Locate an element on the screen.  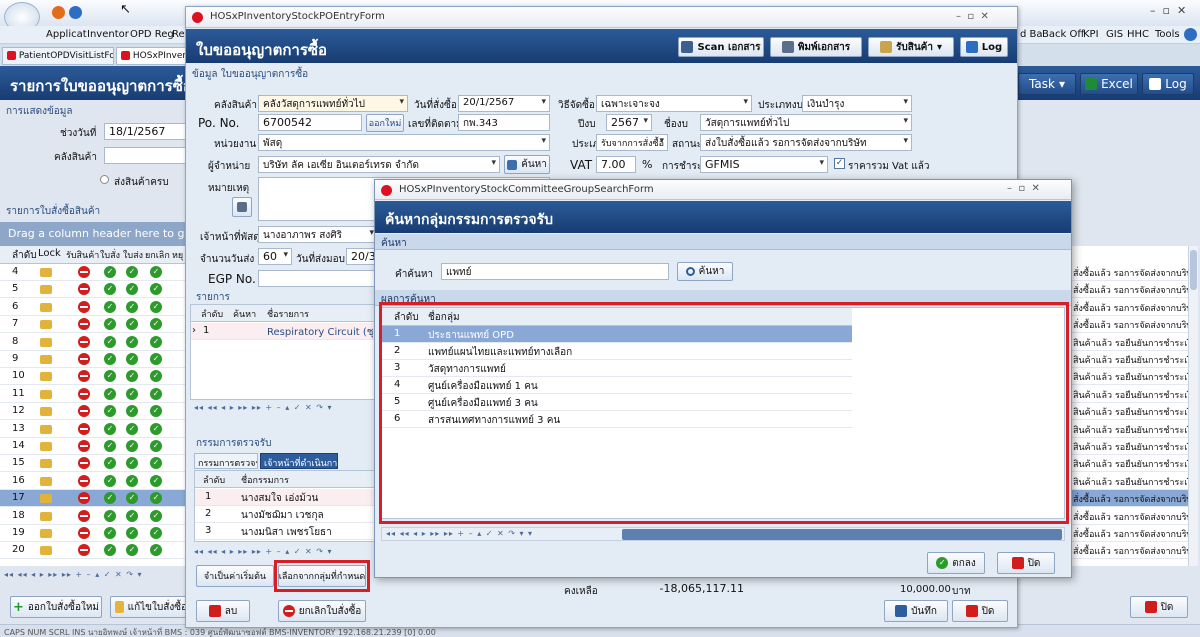
right-scrollbar is located at coordinates (1193, 406).